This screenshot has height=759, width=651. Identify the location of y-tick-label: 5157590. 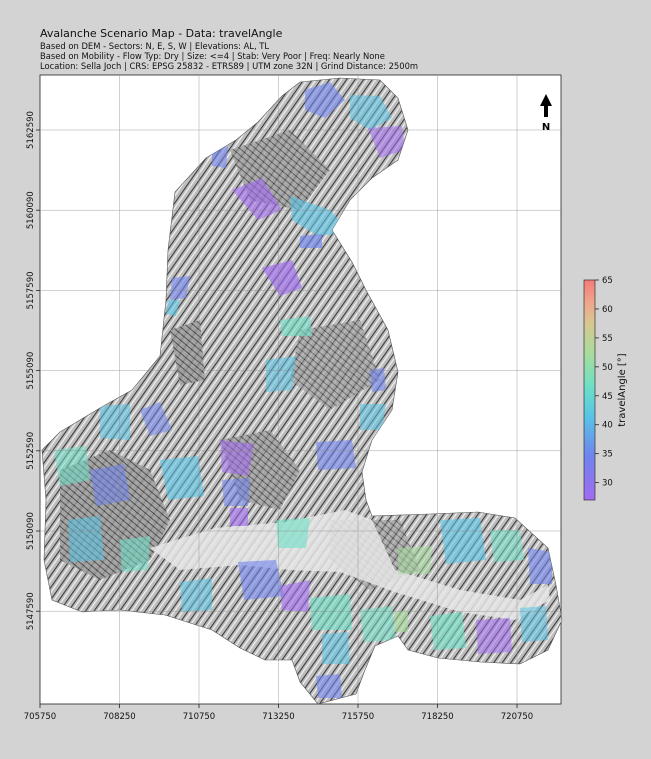
(31, 290).